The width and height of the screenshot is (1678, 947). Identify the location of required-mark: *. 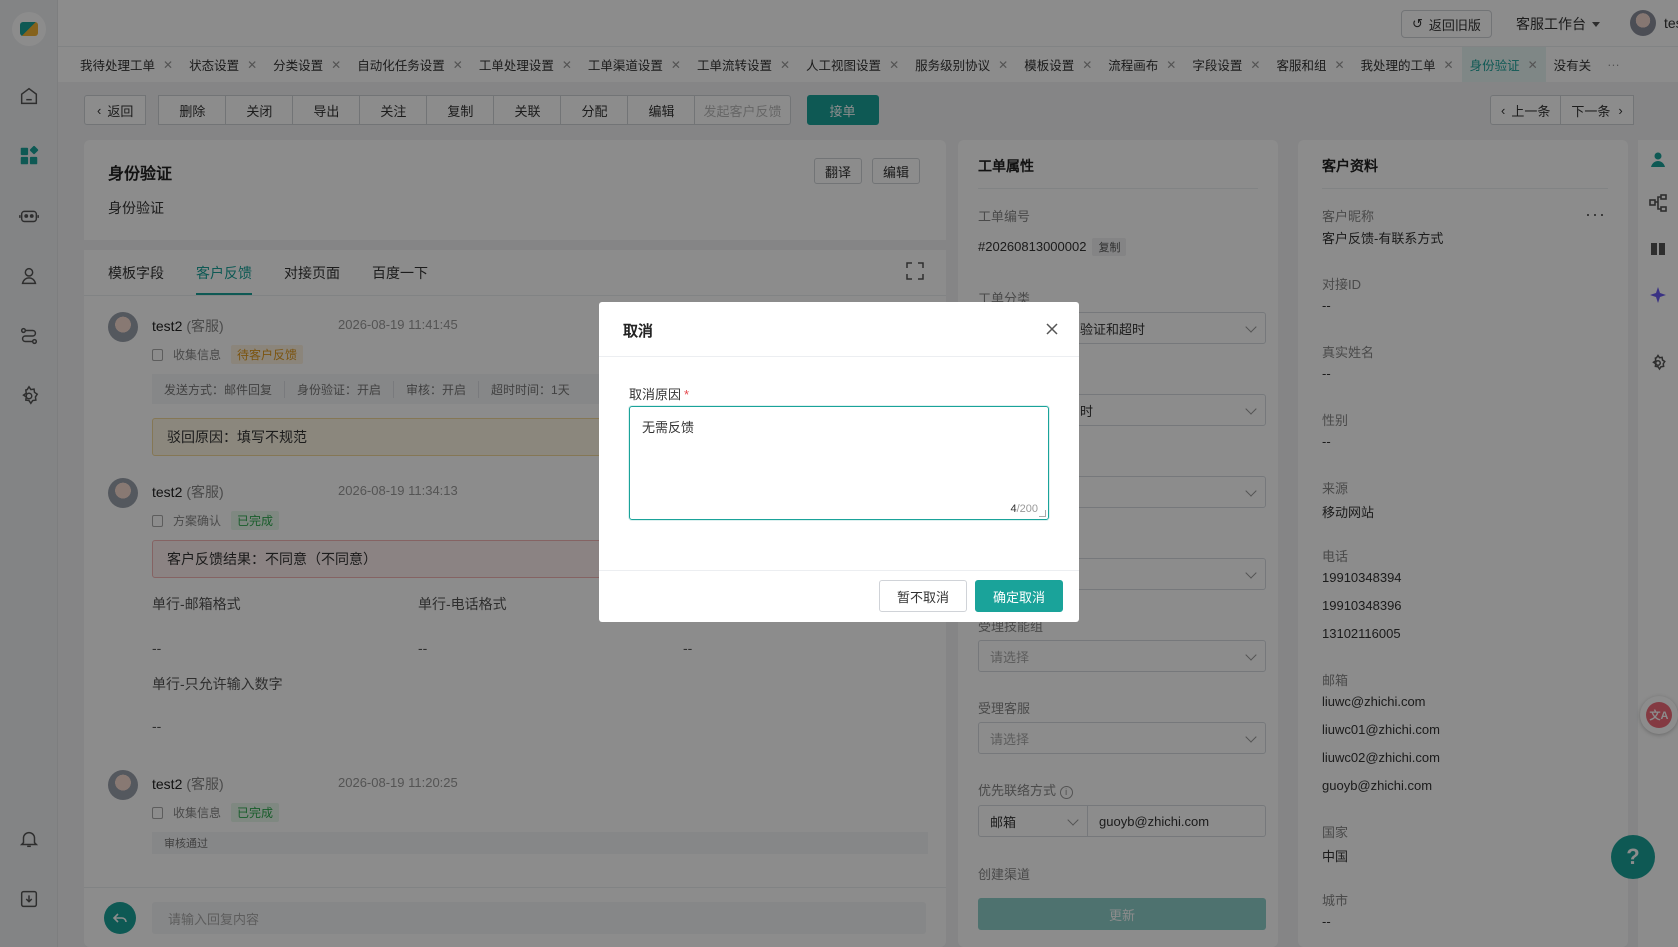
(687, 394).